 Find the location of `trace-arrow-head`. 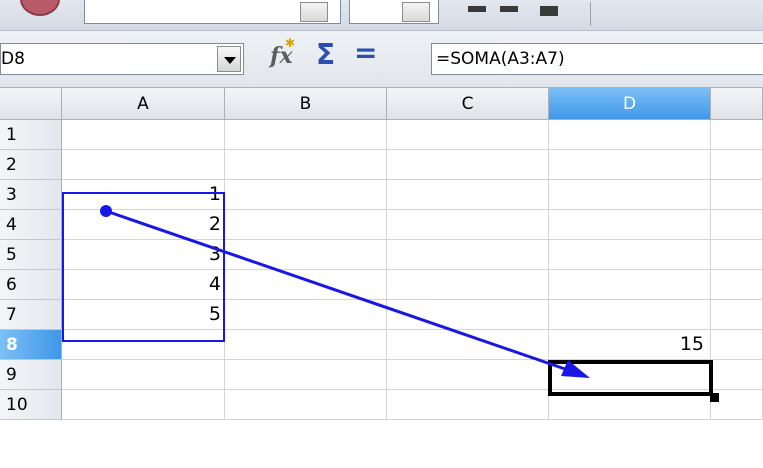

trace-arrow-head is located at coordinates (575, 369).